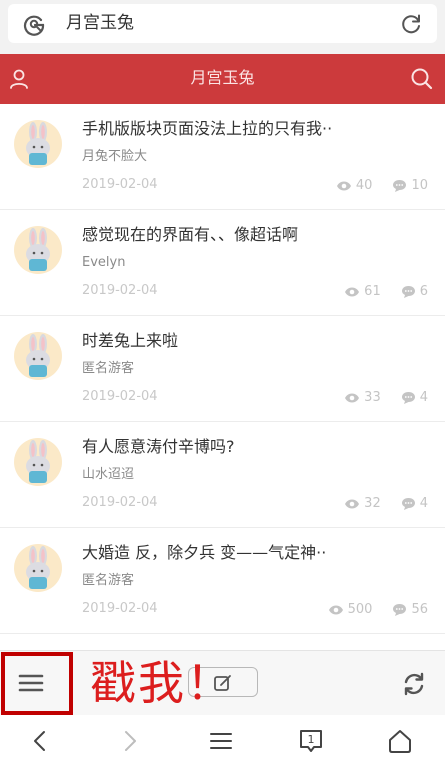 This screenshot has width=445, height=769. I want to click on post-title: 大婚造 反，除夕兵 变——气定神··, so click(204, 553).